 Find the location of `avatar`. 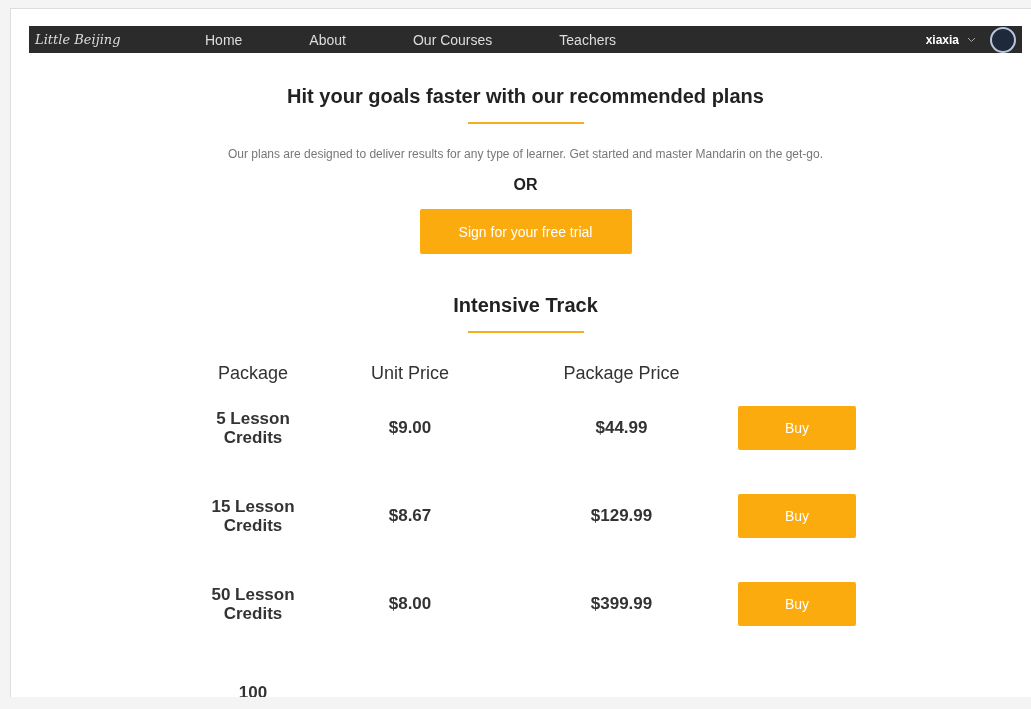

avatar is located at coordinates (1003, 39).